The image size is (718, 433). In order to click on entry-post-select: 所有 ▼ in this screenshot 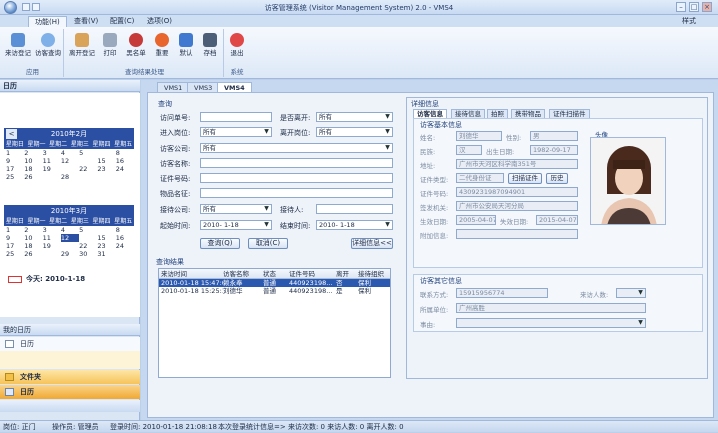, I will do `click(236, 132)`.